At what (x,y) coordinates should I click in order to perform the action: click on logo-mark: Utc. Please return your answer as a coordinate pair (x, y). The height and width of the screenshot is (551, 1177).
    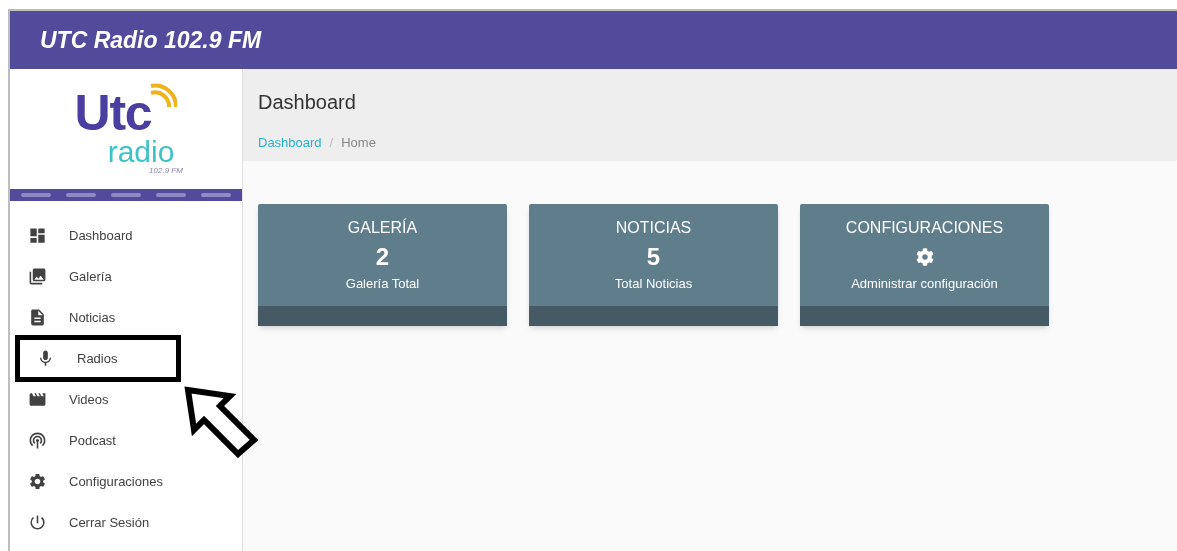
    Looking at the image, I should click on (113, 113).